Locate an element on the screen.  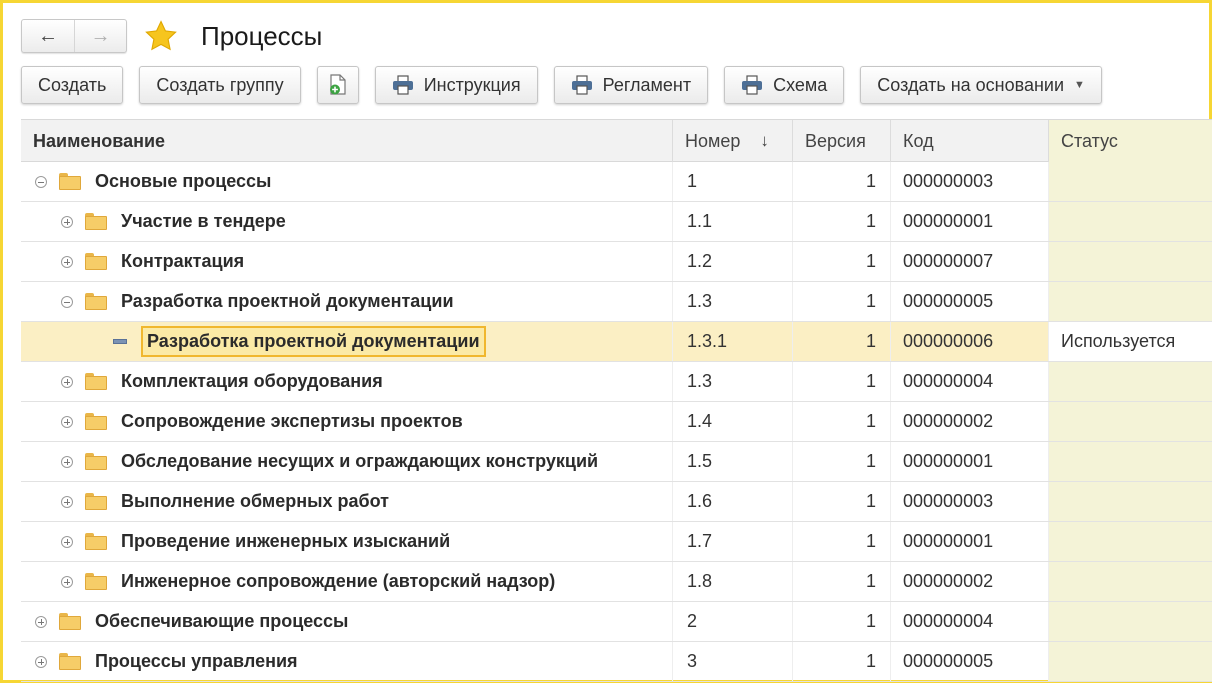
cell-code: 000000006 is located at coordinates (970, 341).